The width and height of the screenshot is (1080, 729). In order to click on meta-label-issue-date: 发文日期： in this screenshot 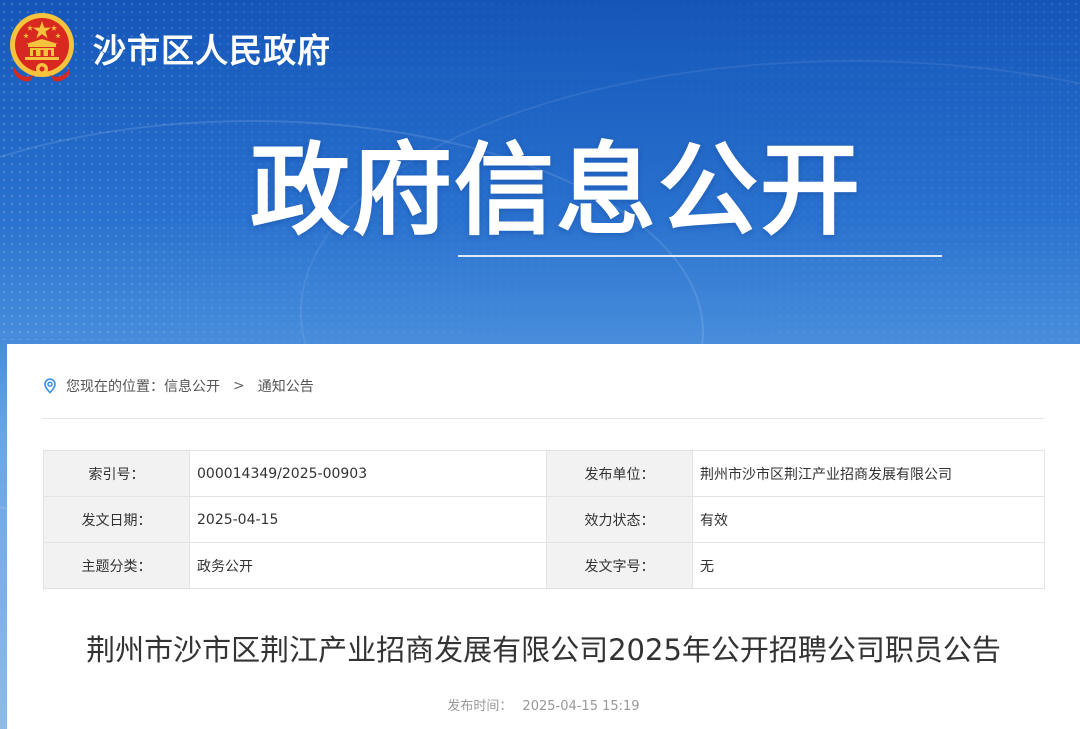, I will do `click(116, 519)`.